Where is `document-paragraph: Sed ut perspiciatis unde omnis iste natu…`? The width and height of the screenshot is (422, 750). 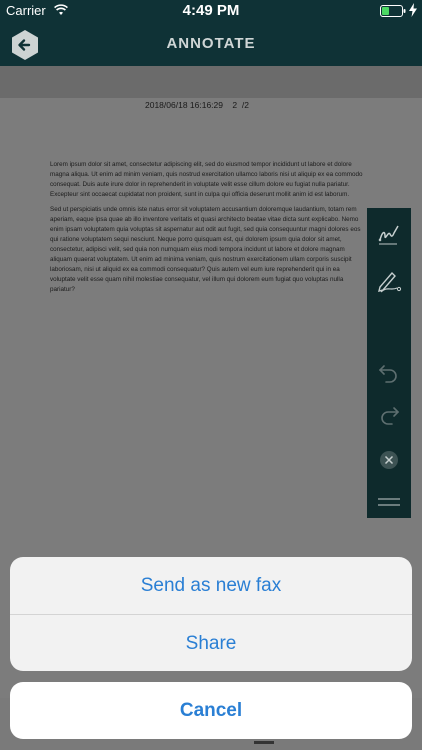
document-paragraph: Sed ut perspiciatis unde omnis iste natu… is located at coordinates (205, 249).